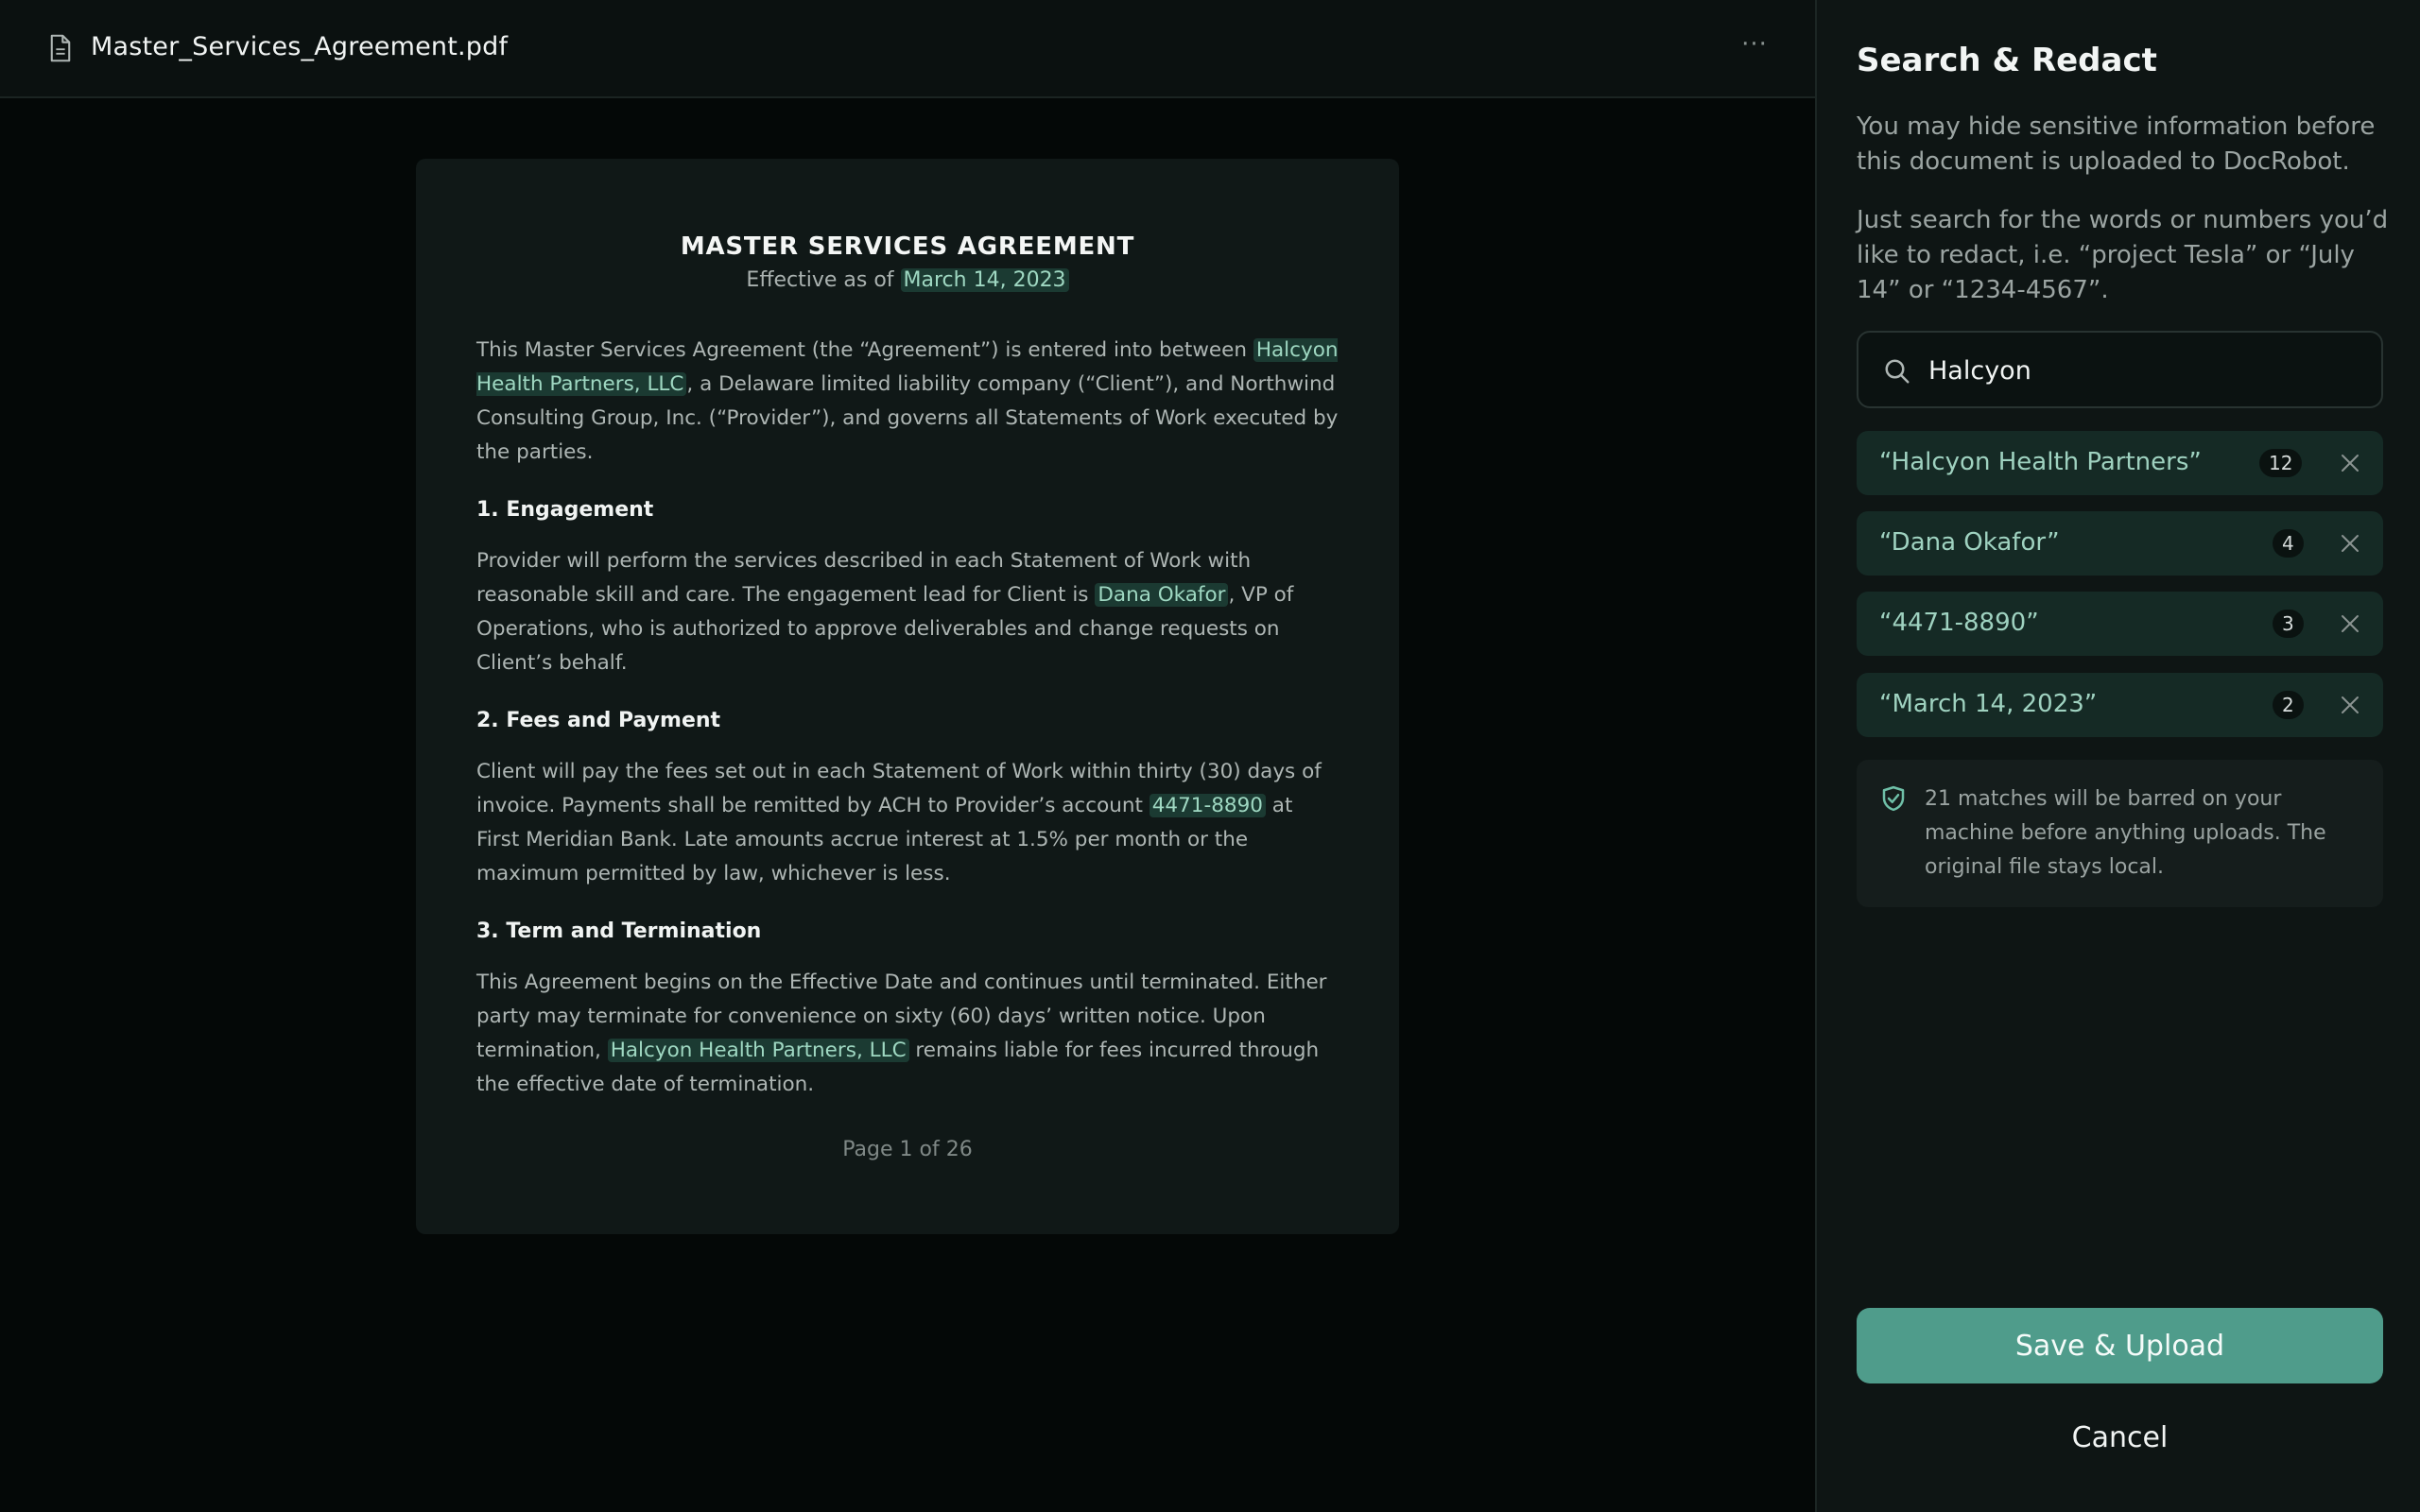 The width and height of the screenshot is (2420, 1512). I want to click on document-icon, so click(60, 48).